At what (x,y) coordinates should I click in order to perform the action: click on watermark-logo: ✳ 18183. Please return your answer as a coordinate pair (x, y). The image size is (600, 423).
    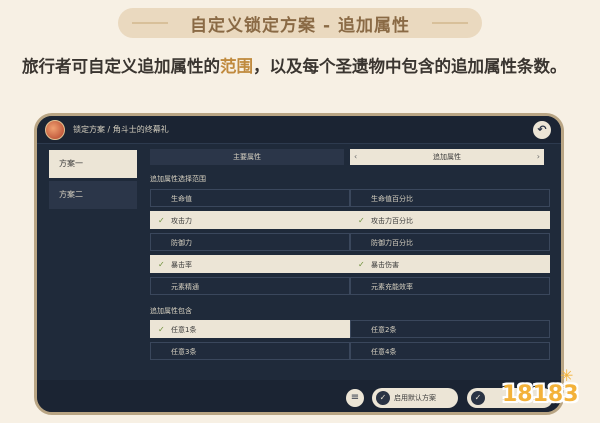
    Looking at the image, I should click on (540, 390).